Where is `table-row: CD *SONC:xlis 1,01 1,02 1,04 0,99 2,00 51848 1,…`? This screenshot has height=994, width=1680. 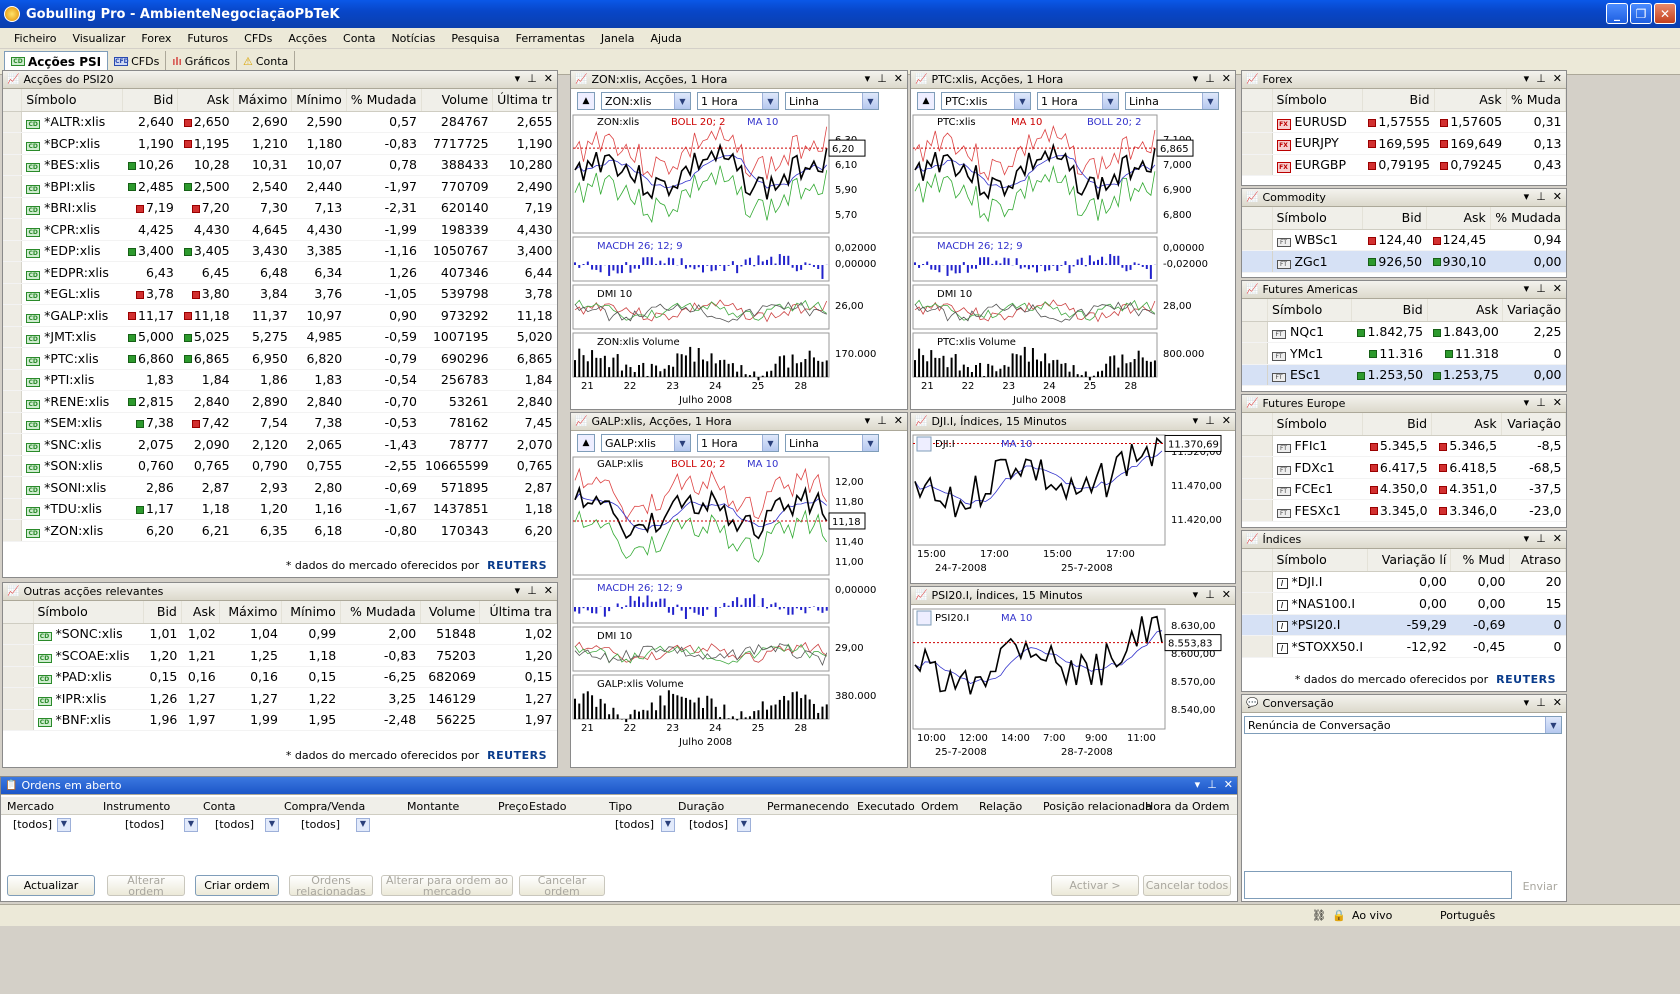
table-row: CD *SONC:xlis 1,01 1,02 1,04 0,99 2,00 51848 1,… is located at coordinates (280, 634).